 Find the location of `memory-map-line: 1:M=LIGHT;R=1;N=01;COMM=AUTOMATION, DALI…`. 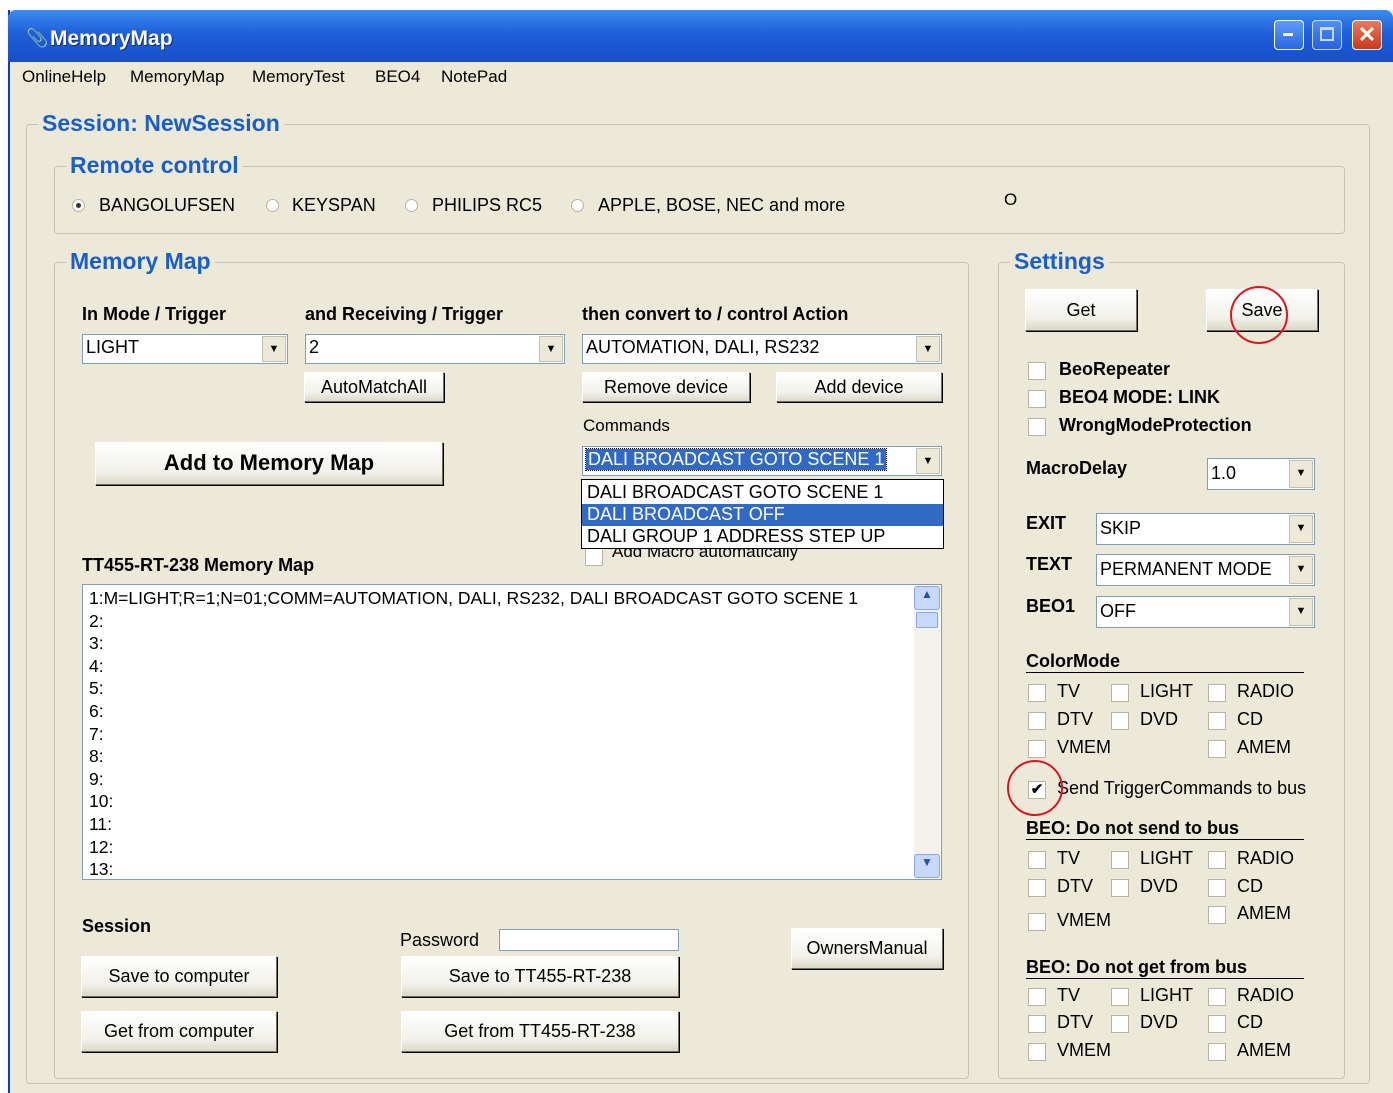

memory-map-line: 1:M=LIGHT;R=1;N=01;COMM=AUTOMATION, DALI… is located at coordinates (473, 598).